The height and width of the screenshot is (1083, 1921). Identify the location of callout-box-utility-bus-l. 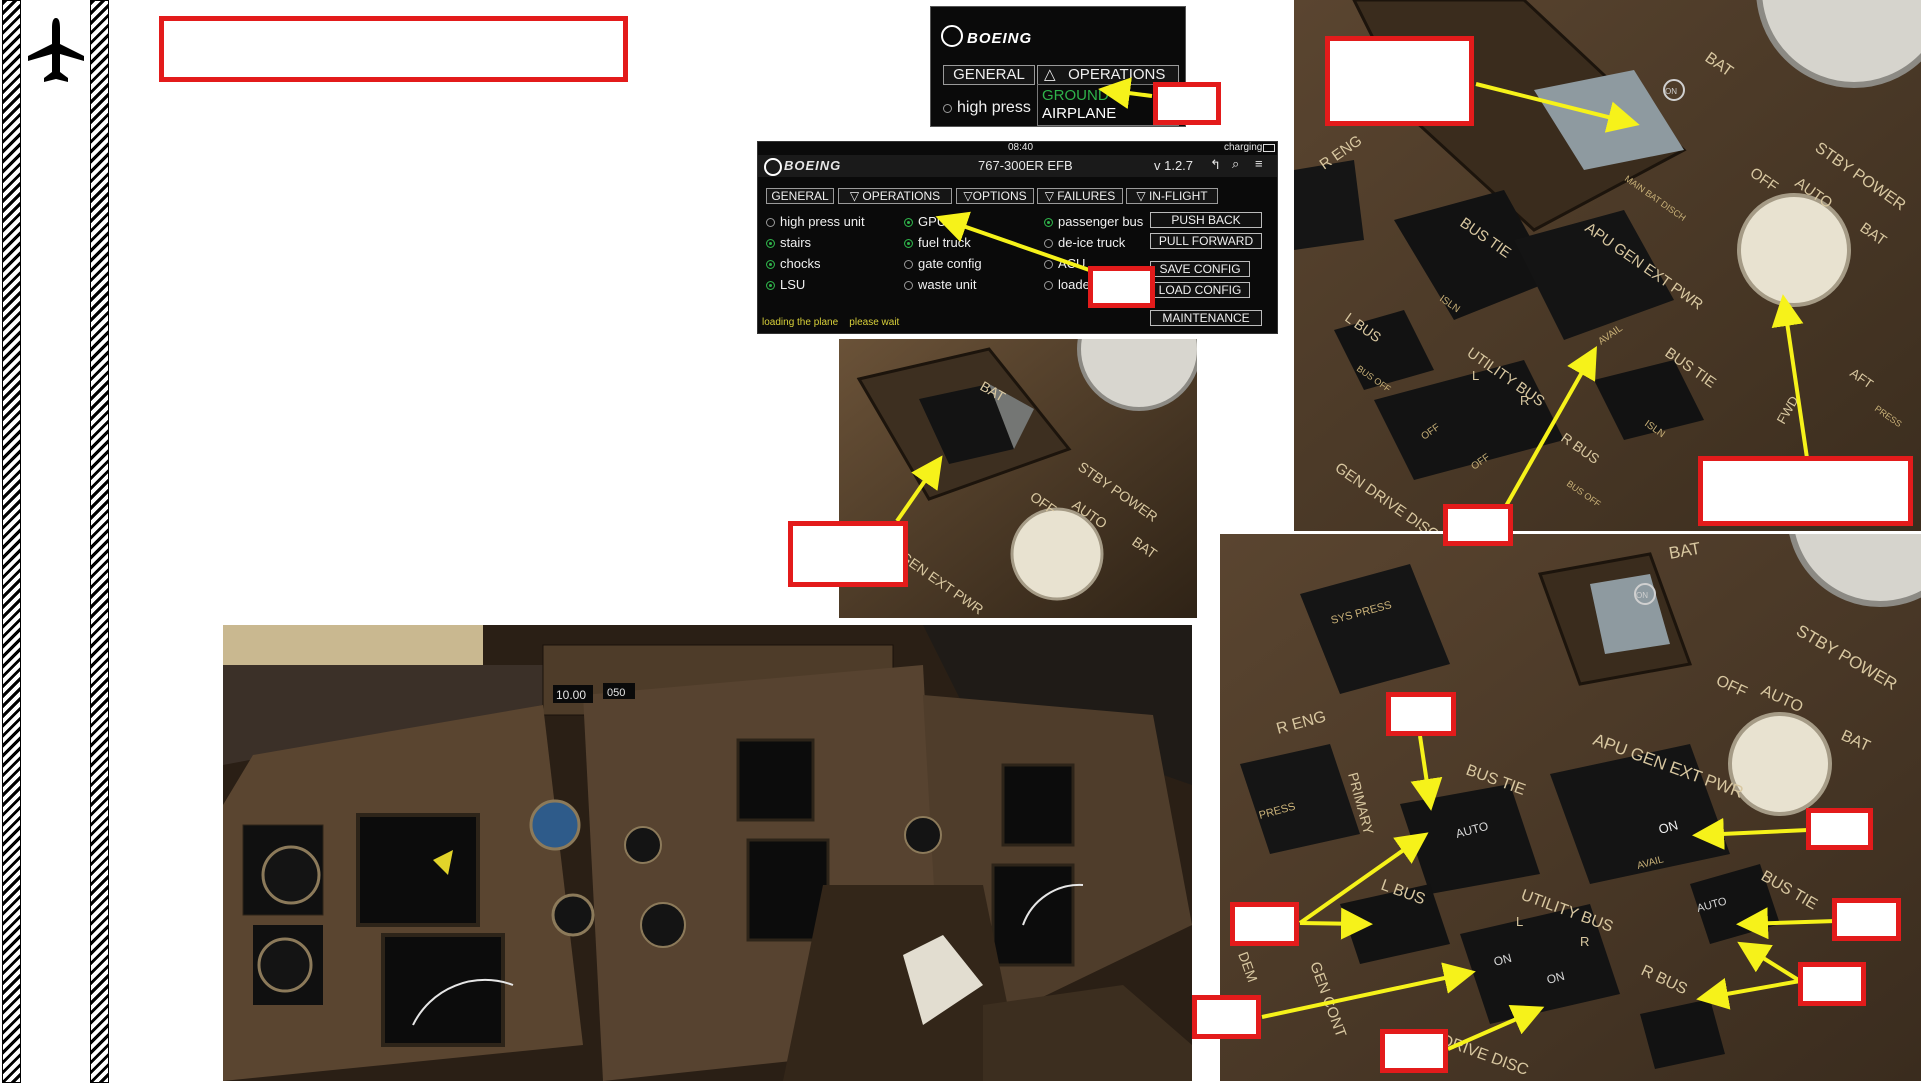
(1226, 1017).